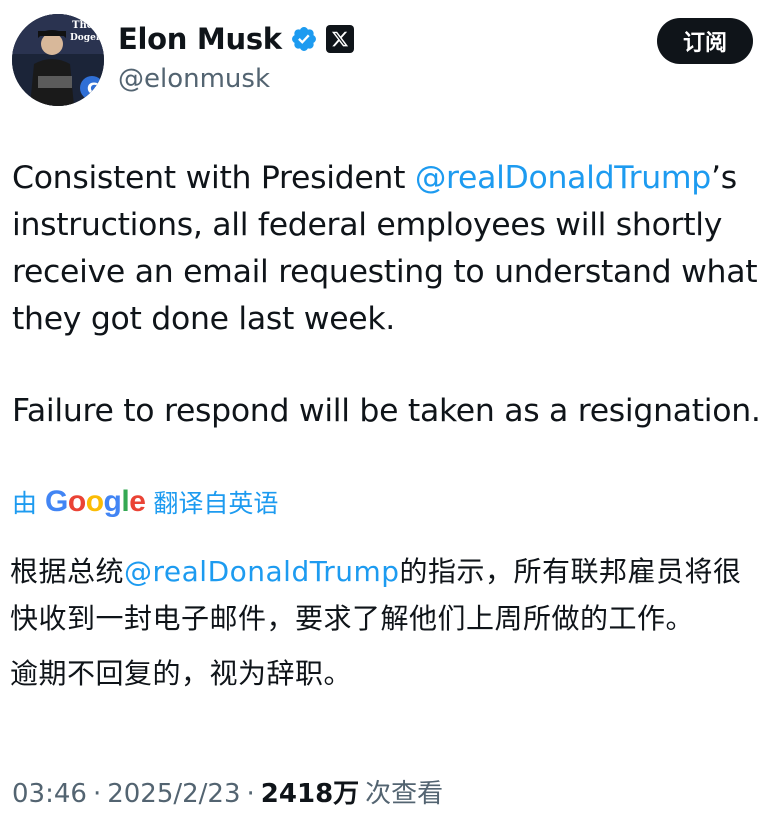  Describe the element at coordinates (25, 503) in the screenshot. I see `translation-prefix: 由` at that location.